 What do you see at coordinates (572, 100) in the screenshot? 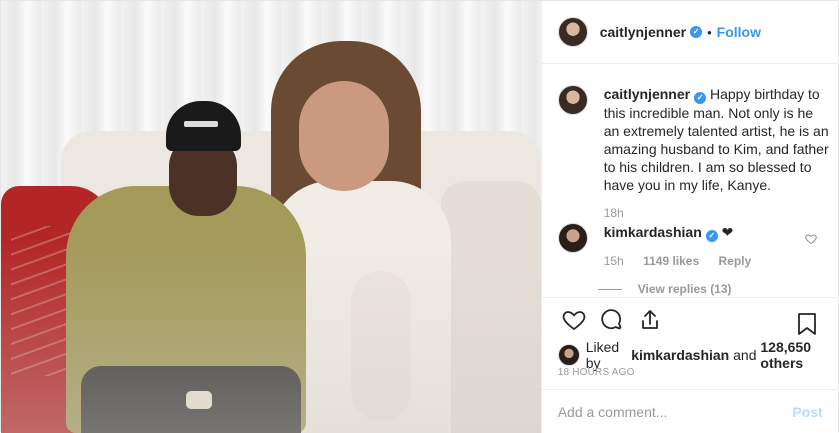
I see `caption-avatar` at bounding box center [572, 100].